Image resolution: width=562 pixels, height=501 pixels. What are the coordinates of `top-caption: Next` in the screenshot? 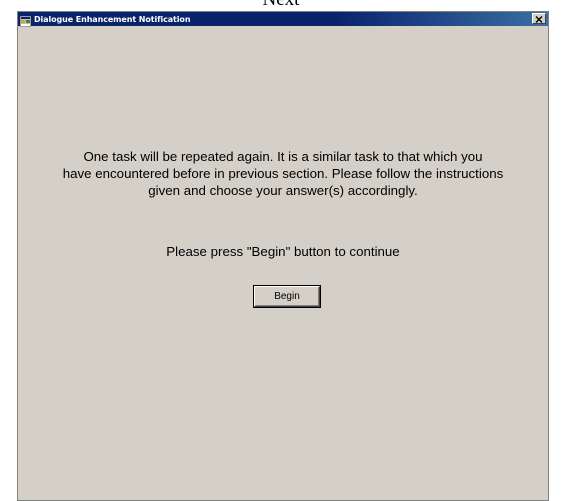 It's located at (281, 5).